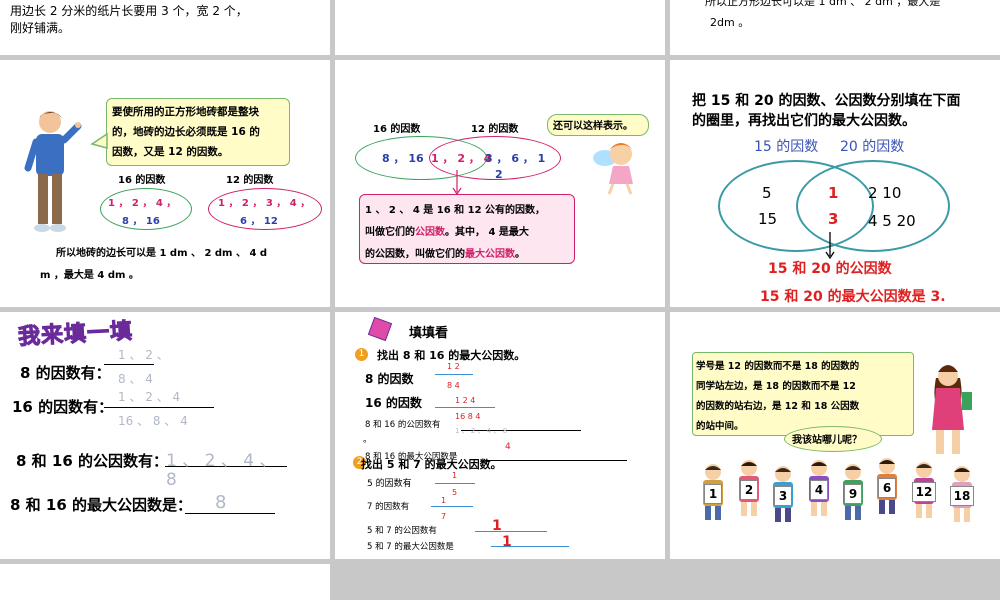 This screenshot has height=600, width=1000. Describe the element at coordinates (515, 158) in the screenshot. I see `venn-right-values: 3 ， 6 ， 1` at that location.